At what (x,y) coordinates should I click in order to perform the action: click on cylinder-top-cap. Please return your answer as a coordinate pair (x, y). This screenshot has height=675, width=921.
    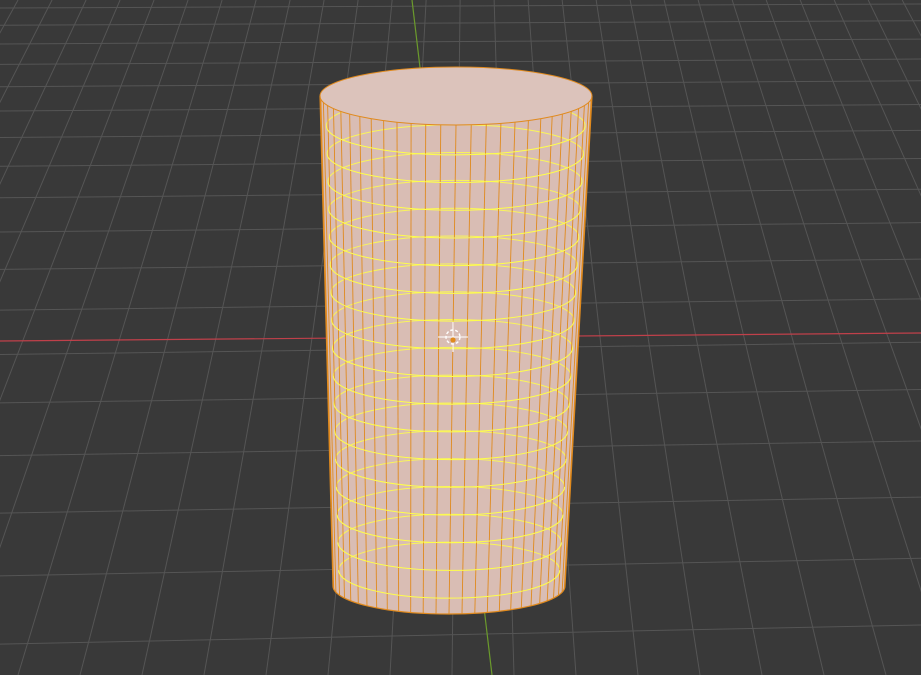
    Looking at the image, I should click on (456, 96).